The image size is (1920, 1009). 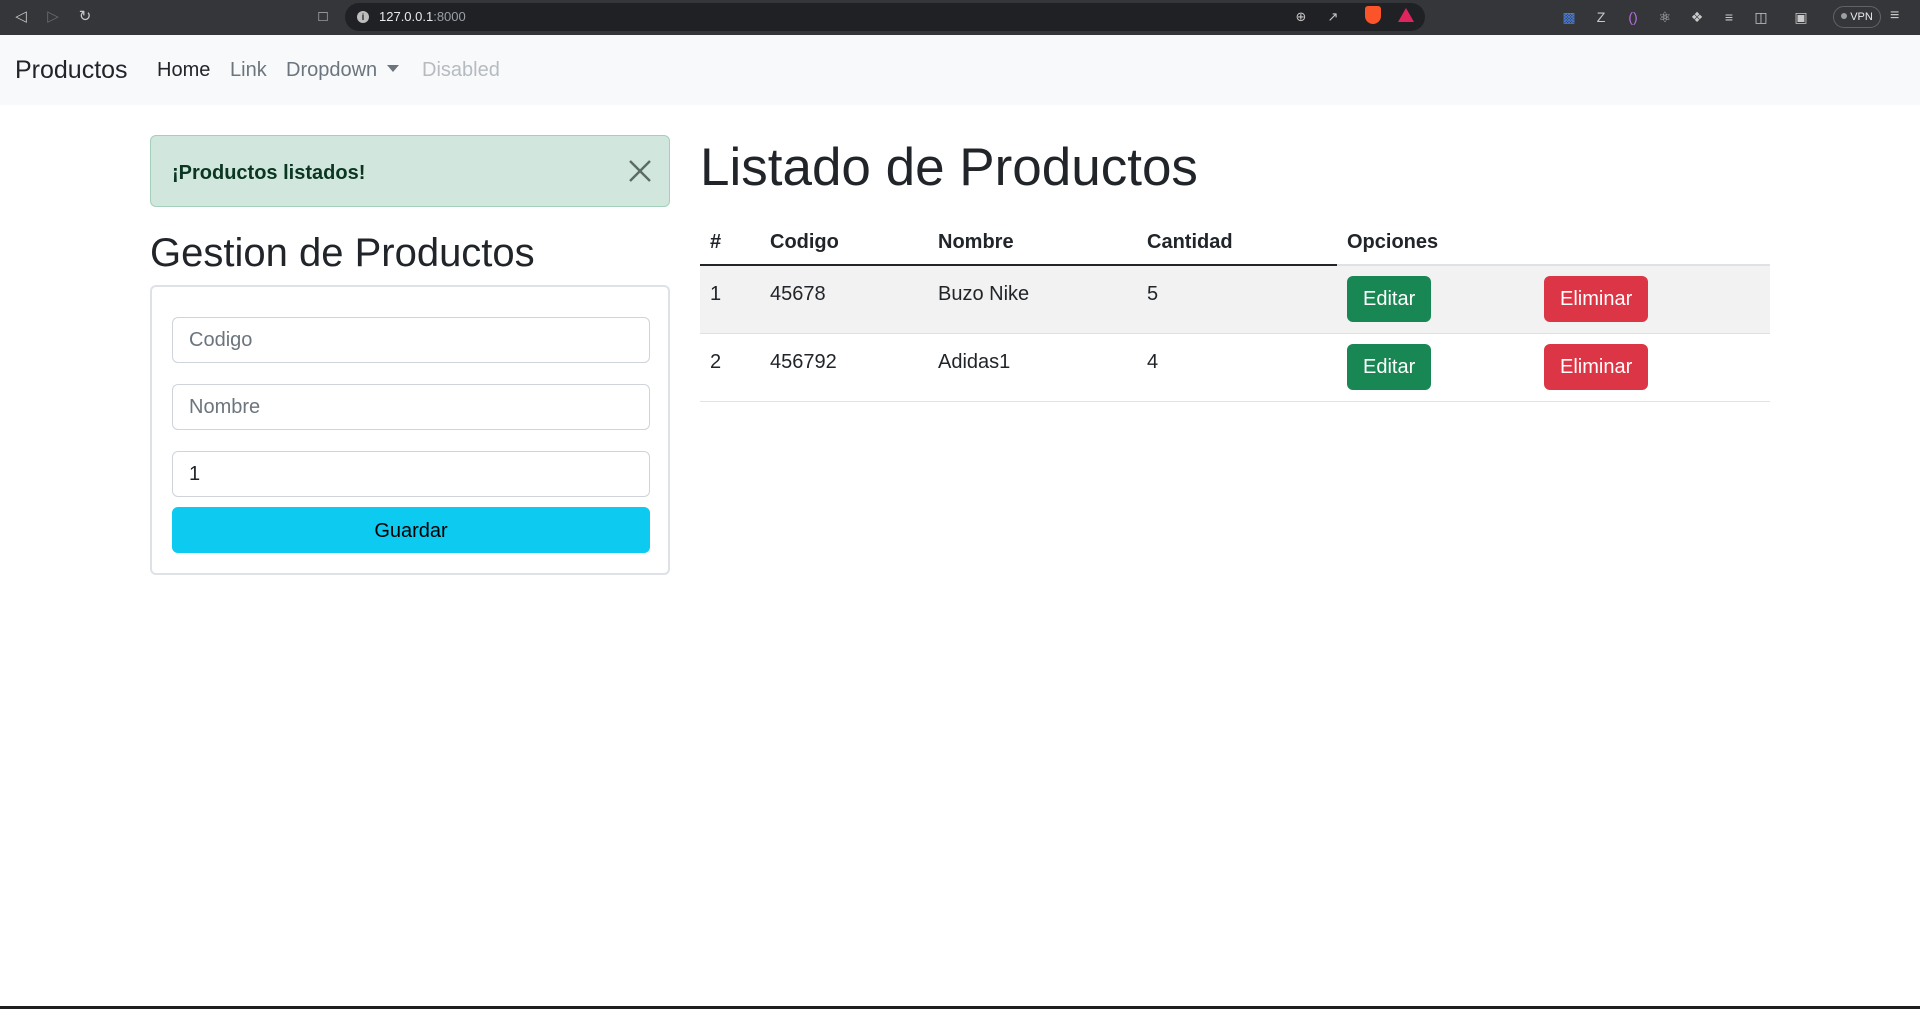 I want to click on table-cell: 4, so click(x=1237, y=367).